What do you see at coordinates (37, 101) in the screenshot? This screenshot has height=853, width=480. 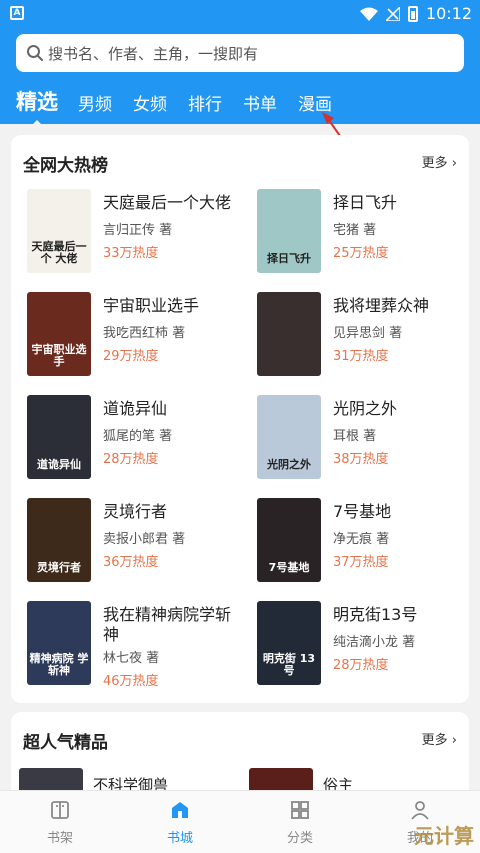 I see `tab-featured: 精选` at bounding box center [37, 101].